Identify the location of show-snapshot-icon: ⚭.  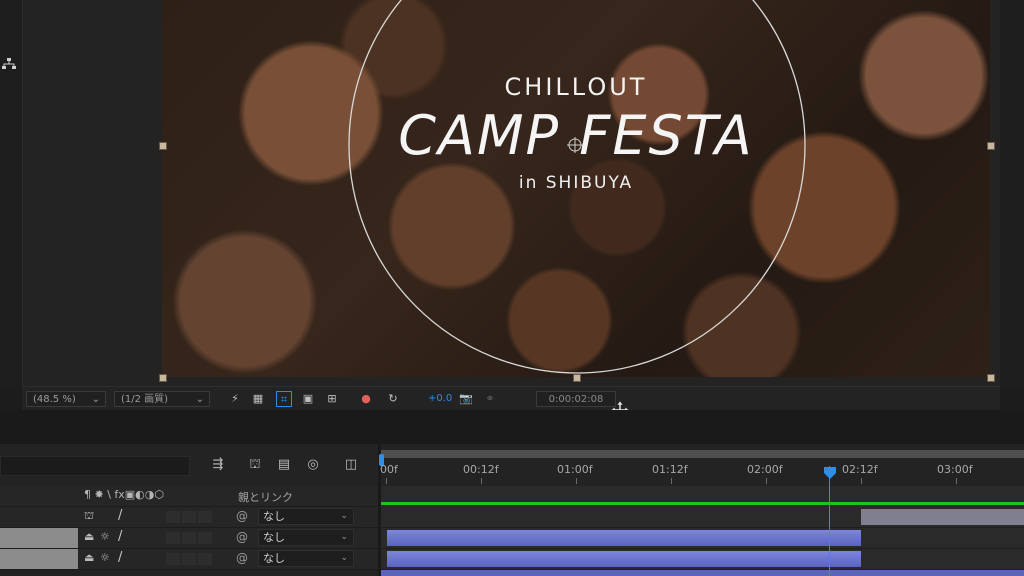
(490, 399).